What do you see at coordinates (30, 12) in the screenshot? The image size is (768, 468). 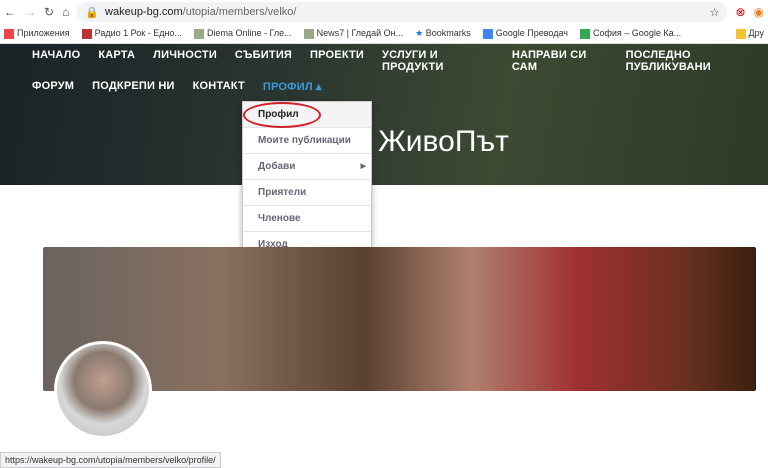 I see `forward-icon: →` at bounding box center [30, 12].